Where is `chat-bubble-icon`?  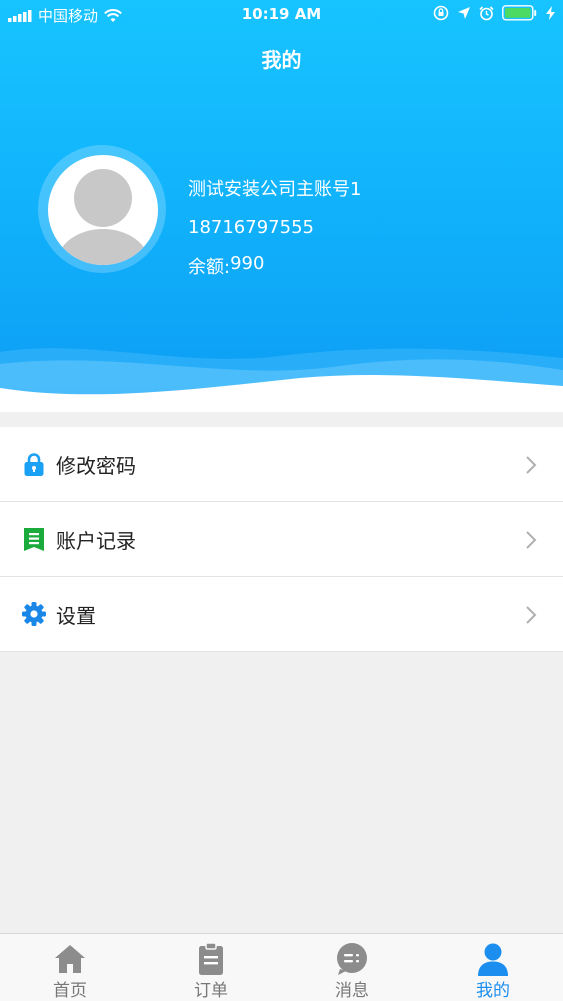 chat-bubble-icon is located at coordinates (352, 959).